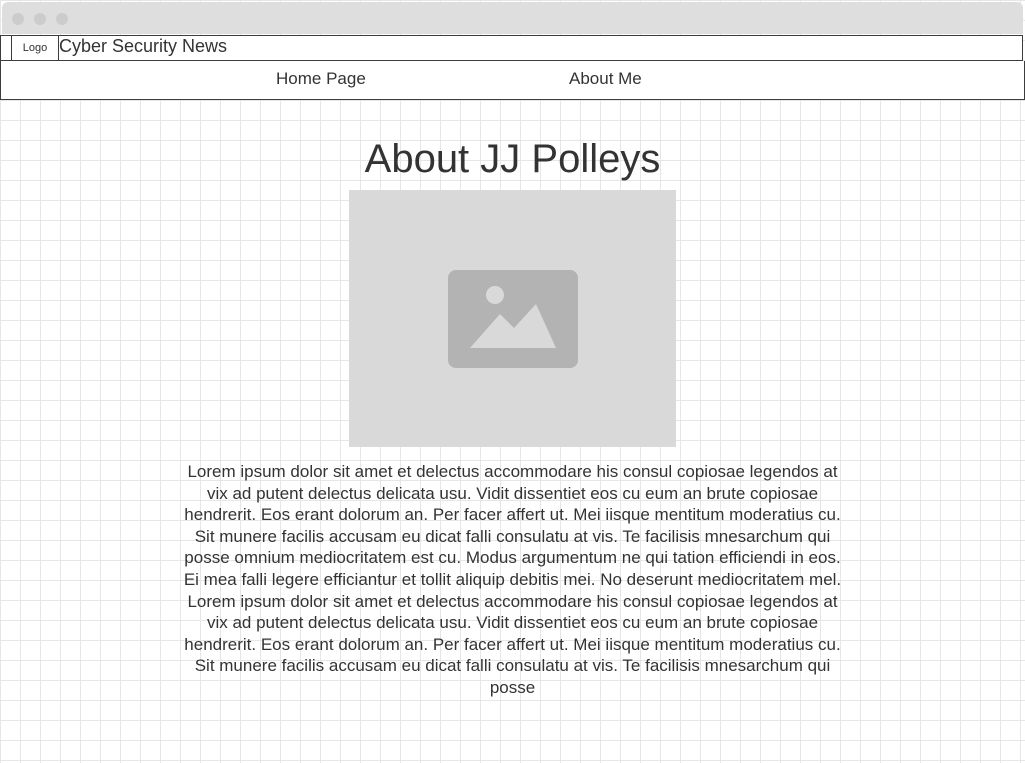  Describe the element at coordinates (511, 48) in the screenshot. I see `site-header: Logo Cyber Security News` at that location.